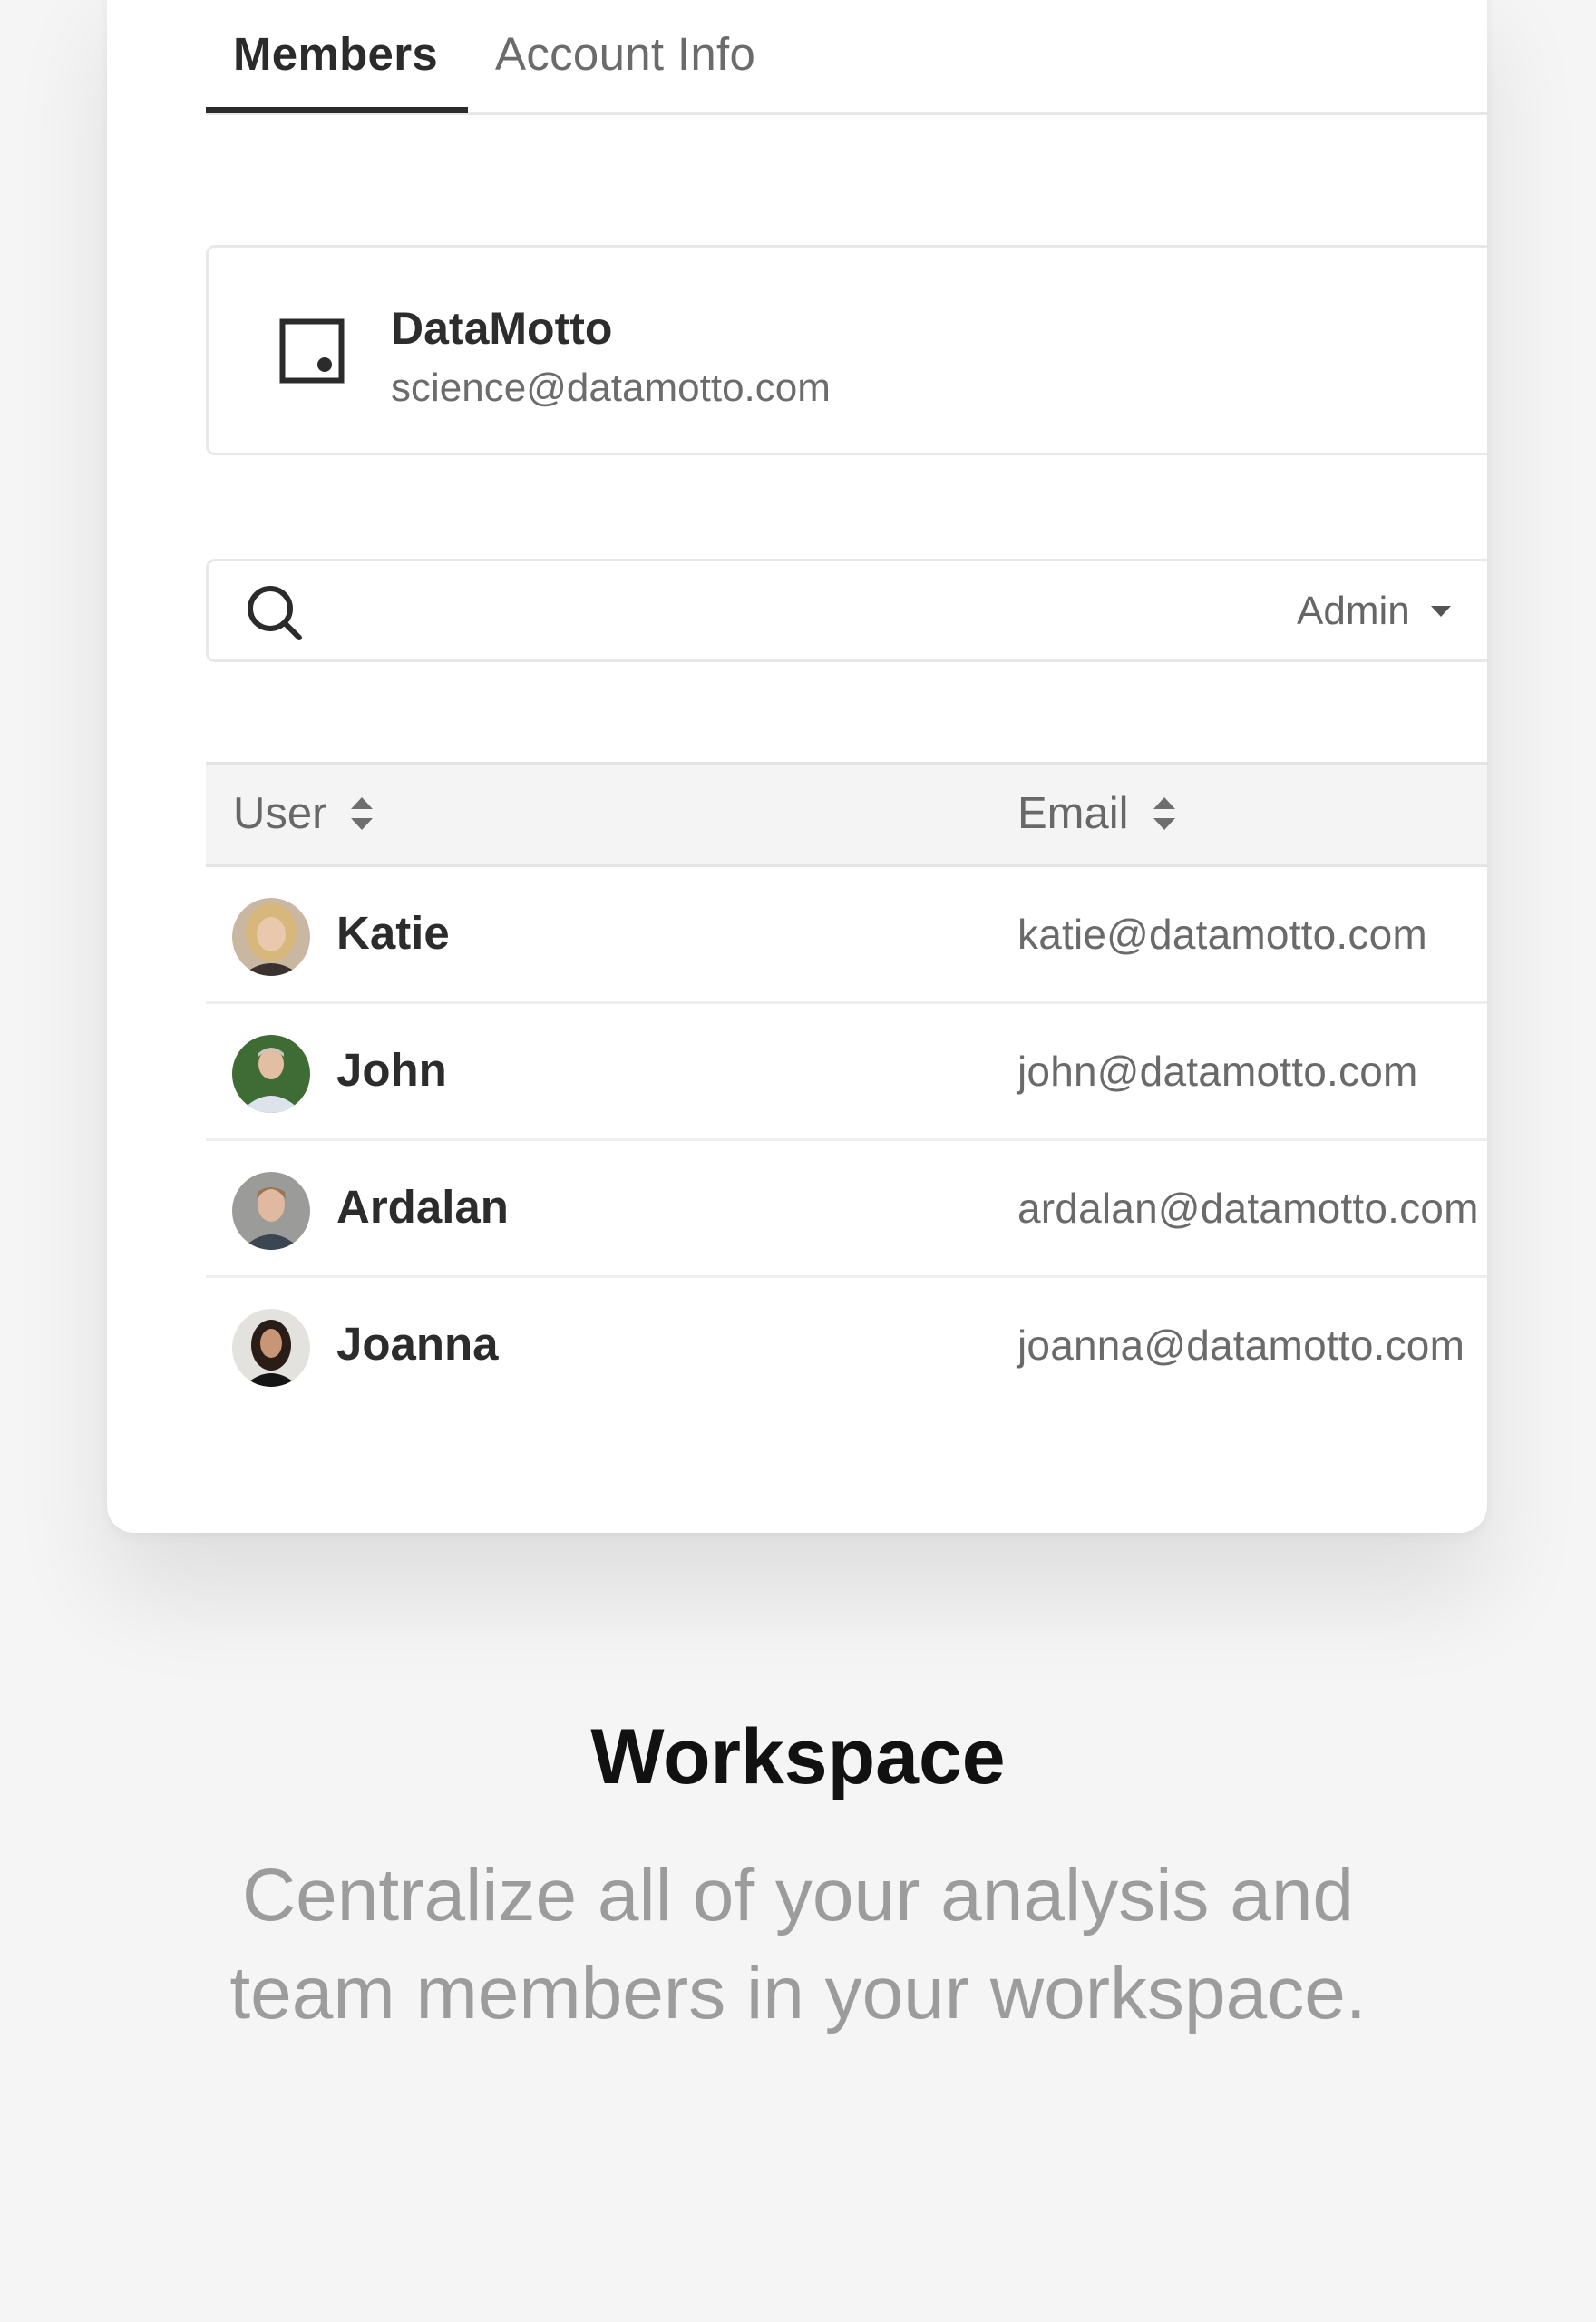 Image resolution: width=1596 pixels, height=2322 pixels. Describe the element at coordinates (1241, 1345) in the screenshot. I see `user-email: joanna@datamotto.com` at that location.